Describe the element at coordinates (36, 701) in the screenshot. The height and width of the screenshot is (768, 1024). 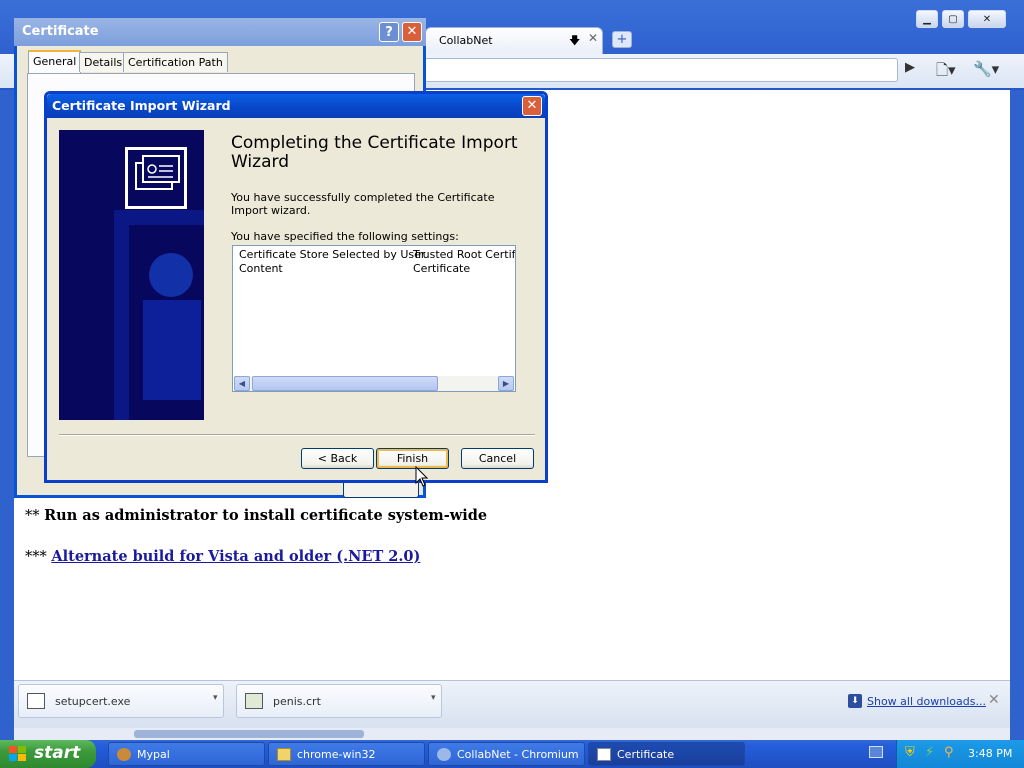
I see `exe-file-icon` at that location.